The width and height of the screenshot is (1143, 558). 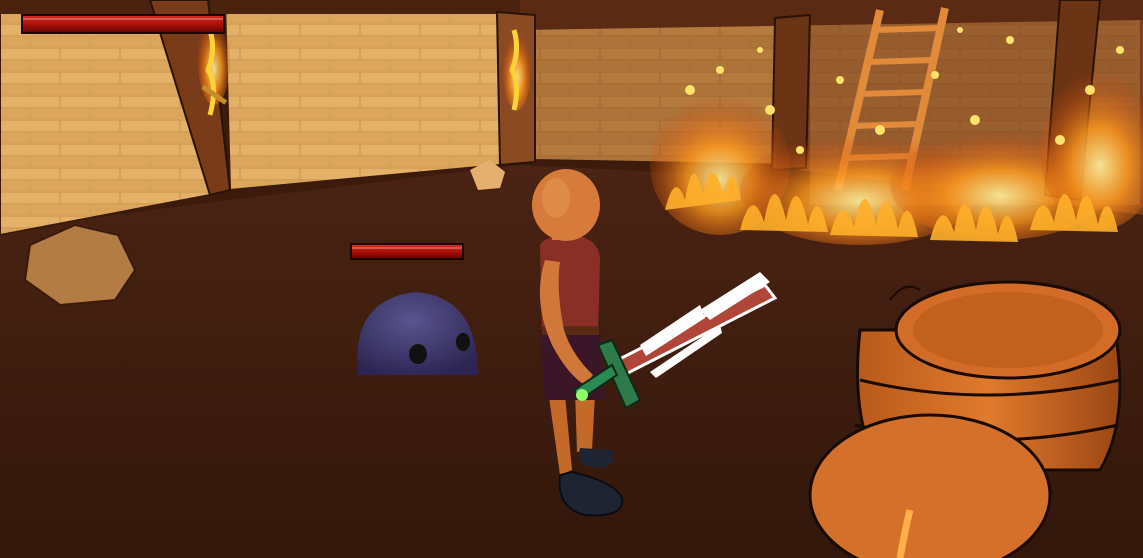 What do you see at coordinates (930, 485) in the screenshot?
I see `wooden-barrel` at bounding box center [930, 485].